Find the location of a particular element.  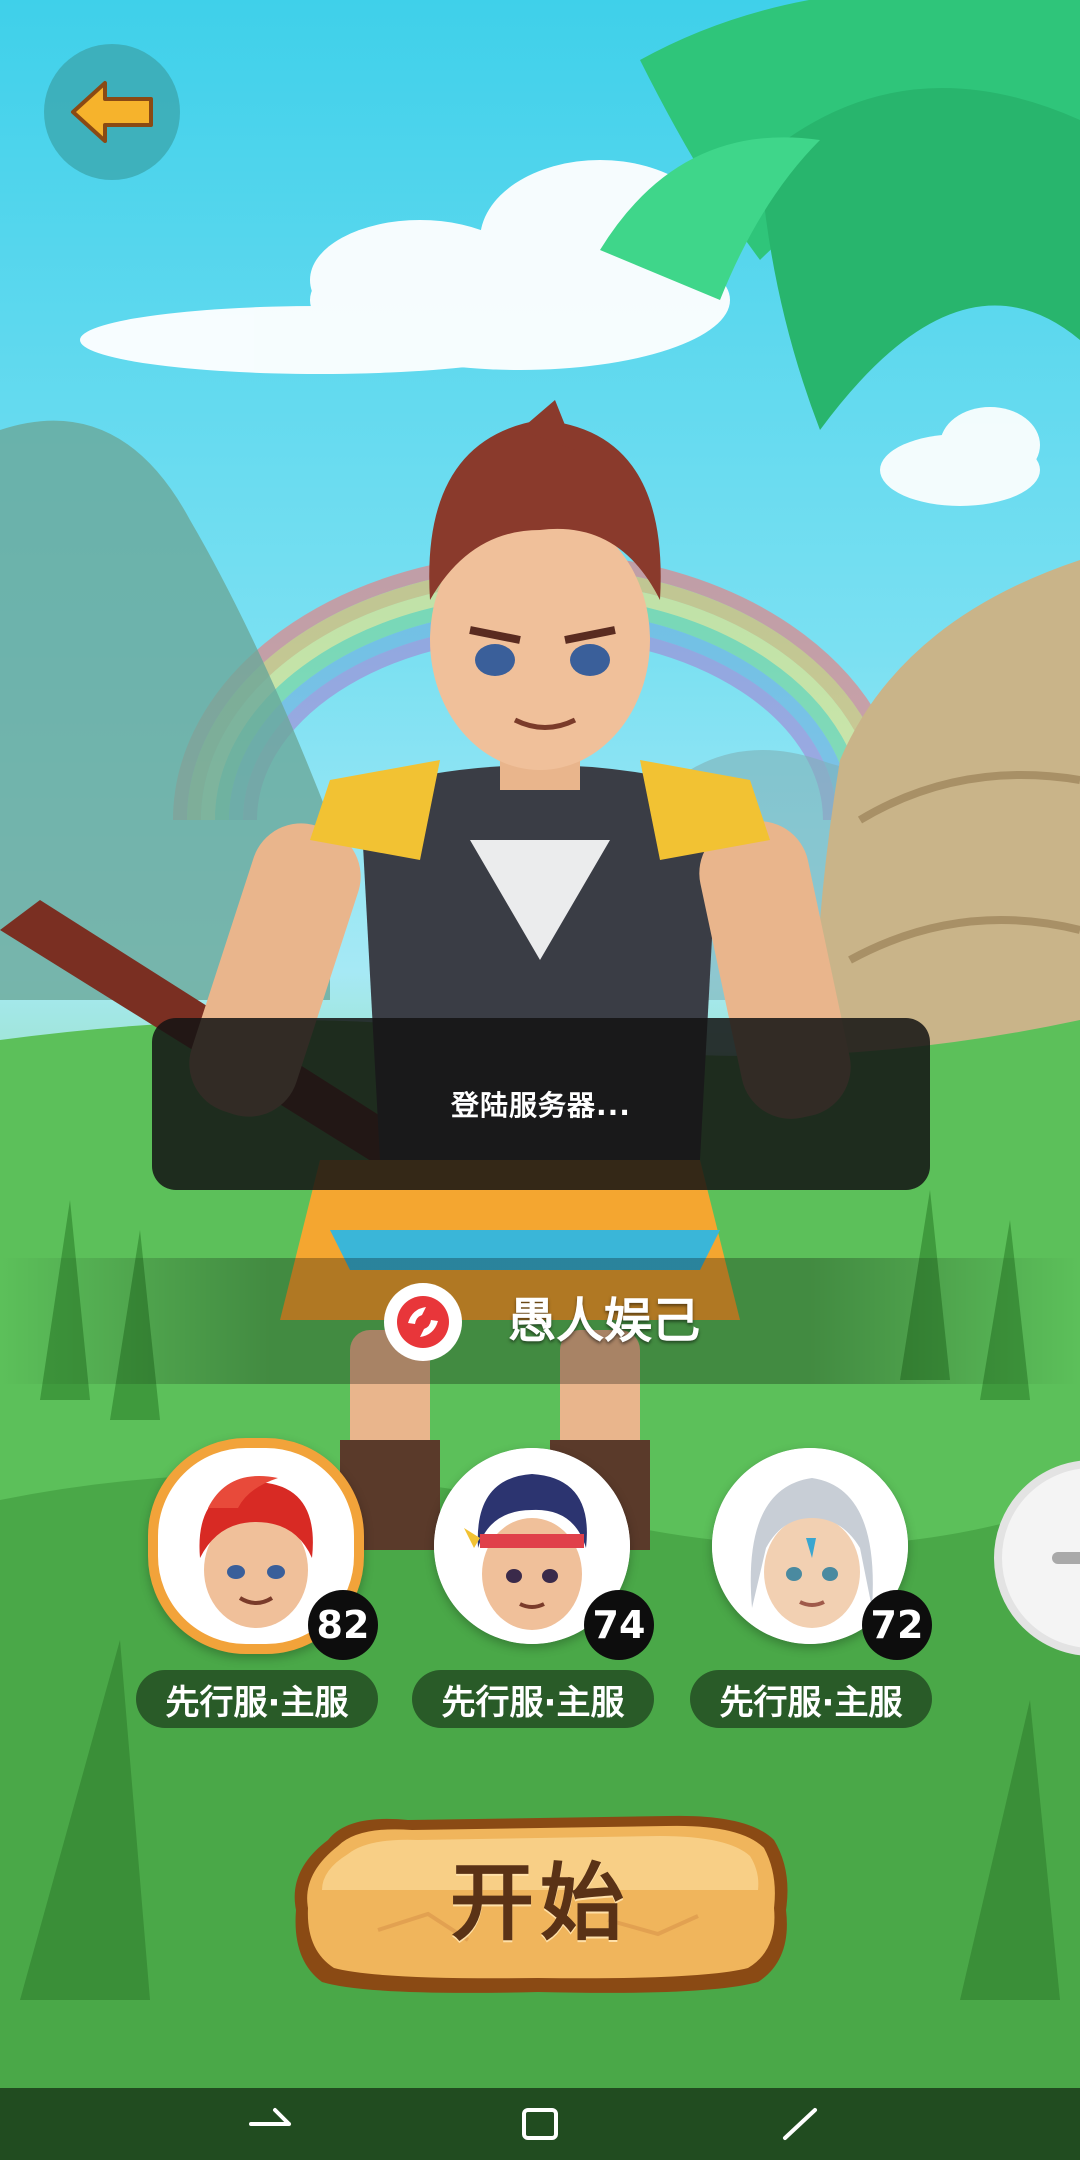

role-level-badge: 82 is located at coordinates (343, 1625).